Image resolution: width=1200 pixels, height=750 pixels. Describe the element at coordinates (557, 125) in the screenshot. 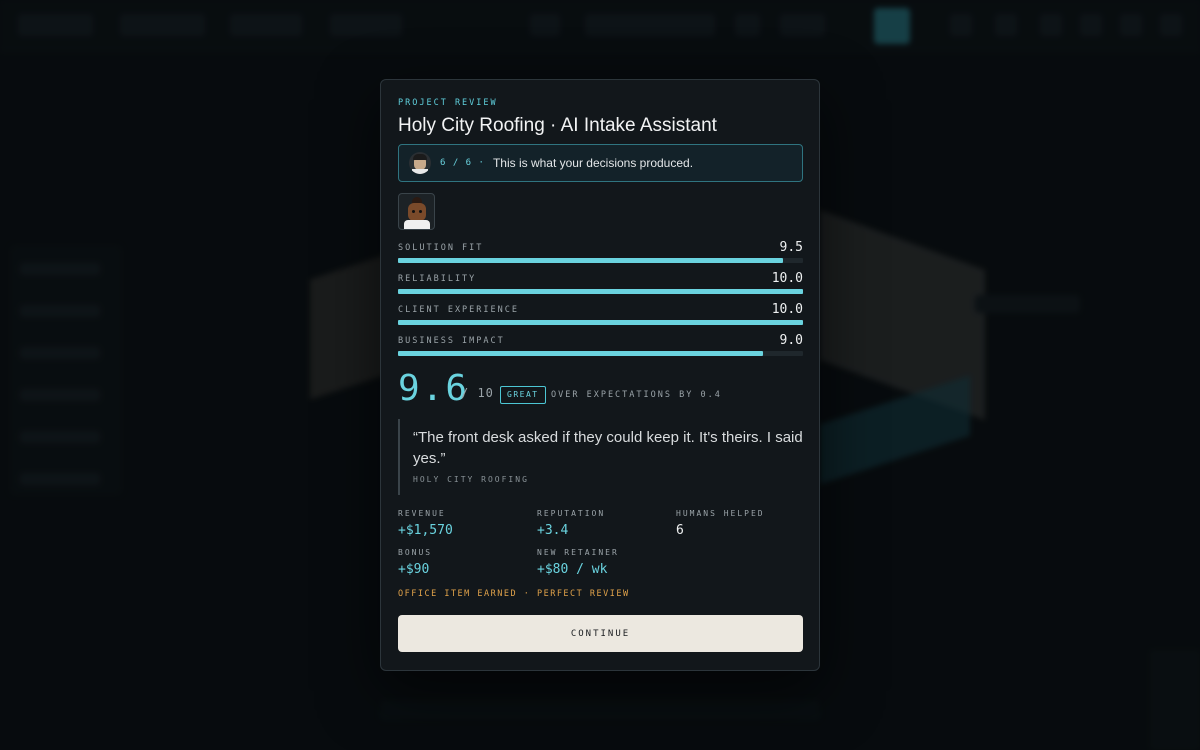

I see `modal-title: Holy City Roofing · AI Intake Assistant` at that location.